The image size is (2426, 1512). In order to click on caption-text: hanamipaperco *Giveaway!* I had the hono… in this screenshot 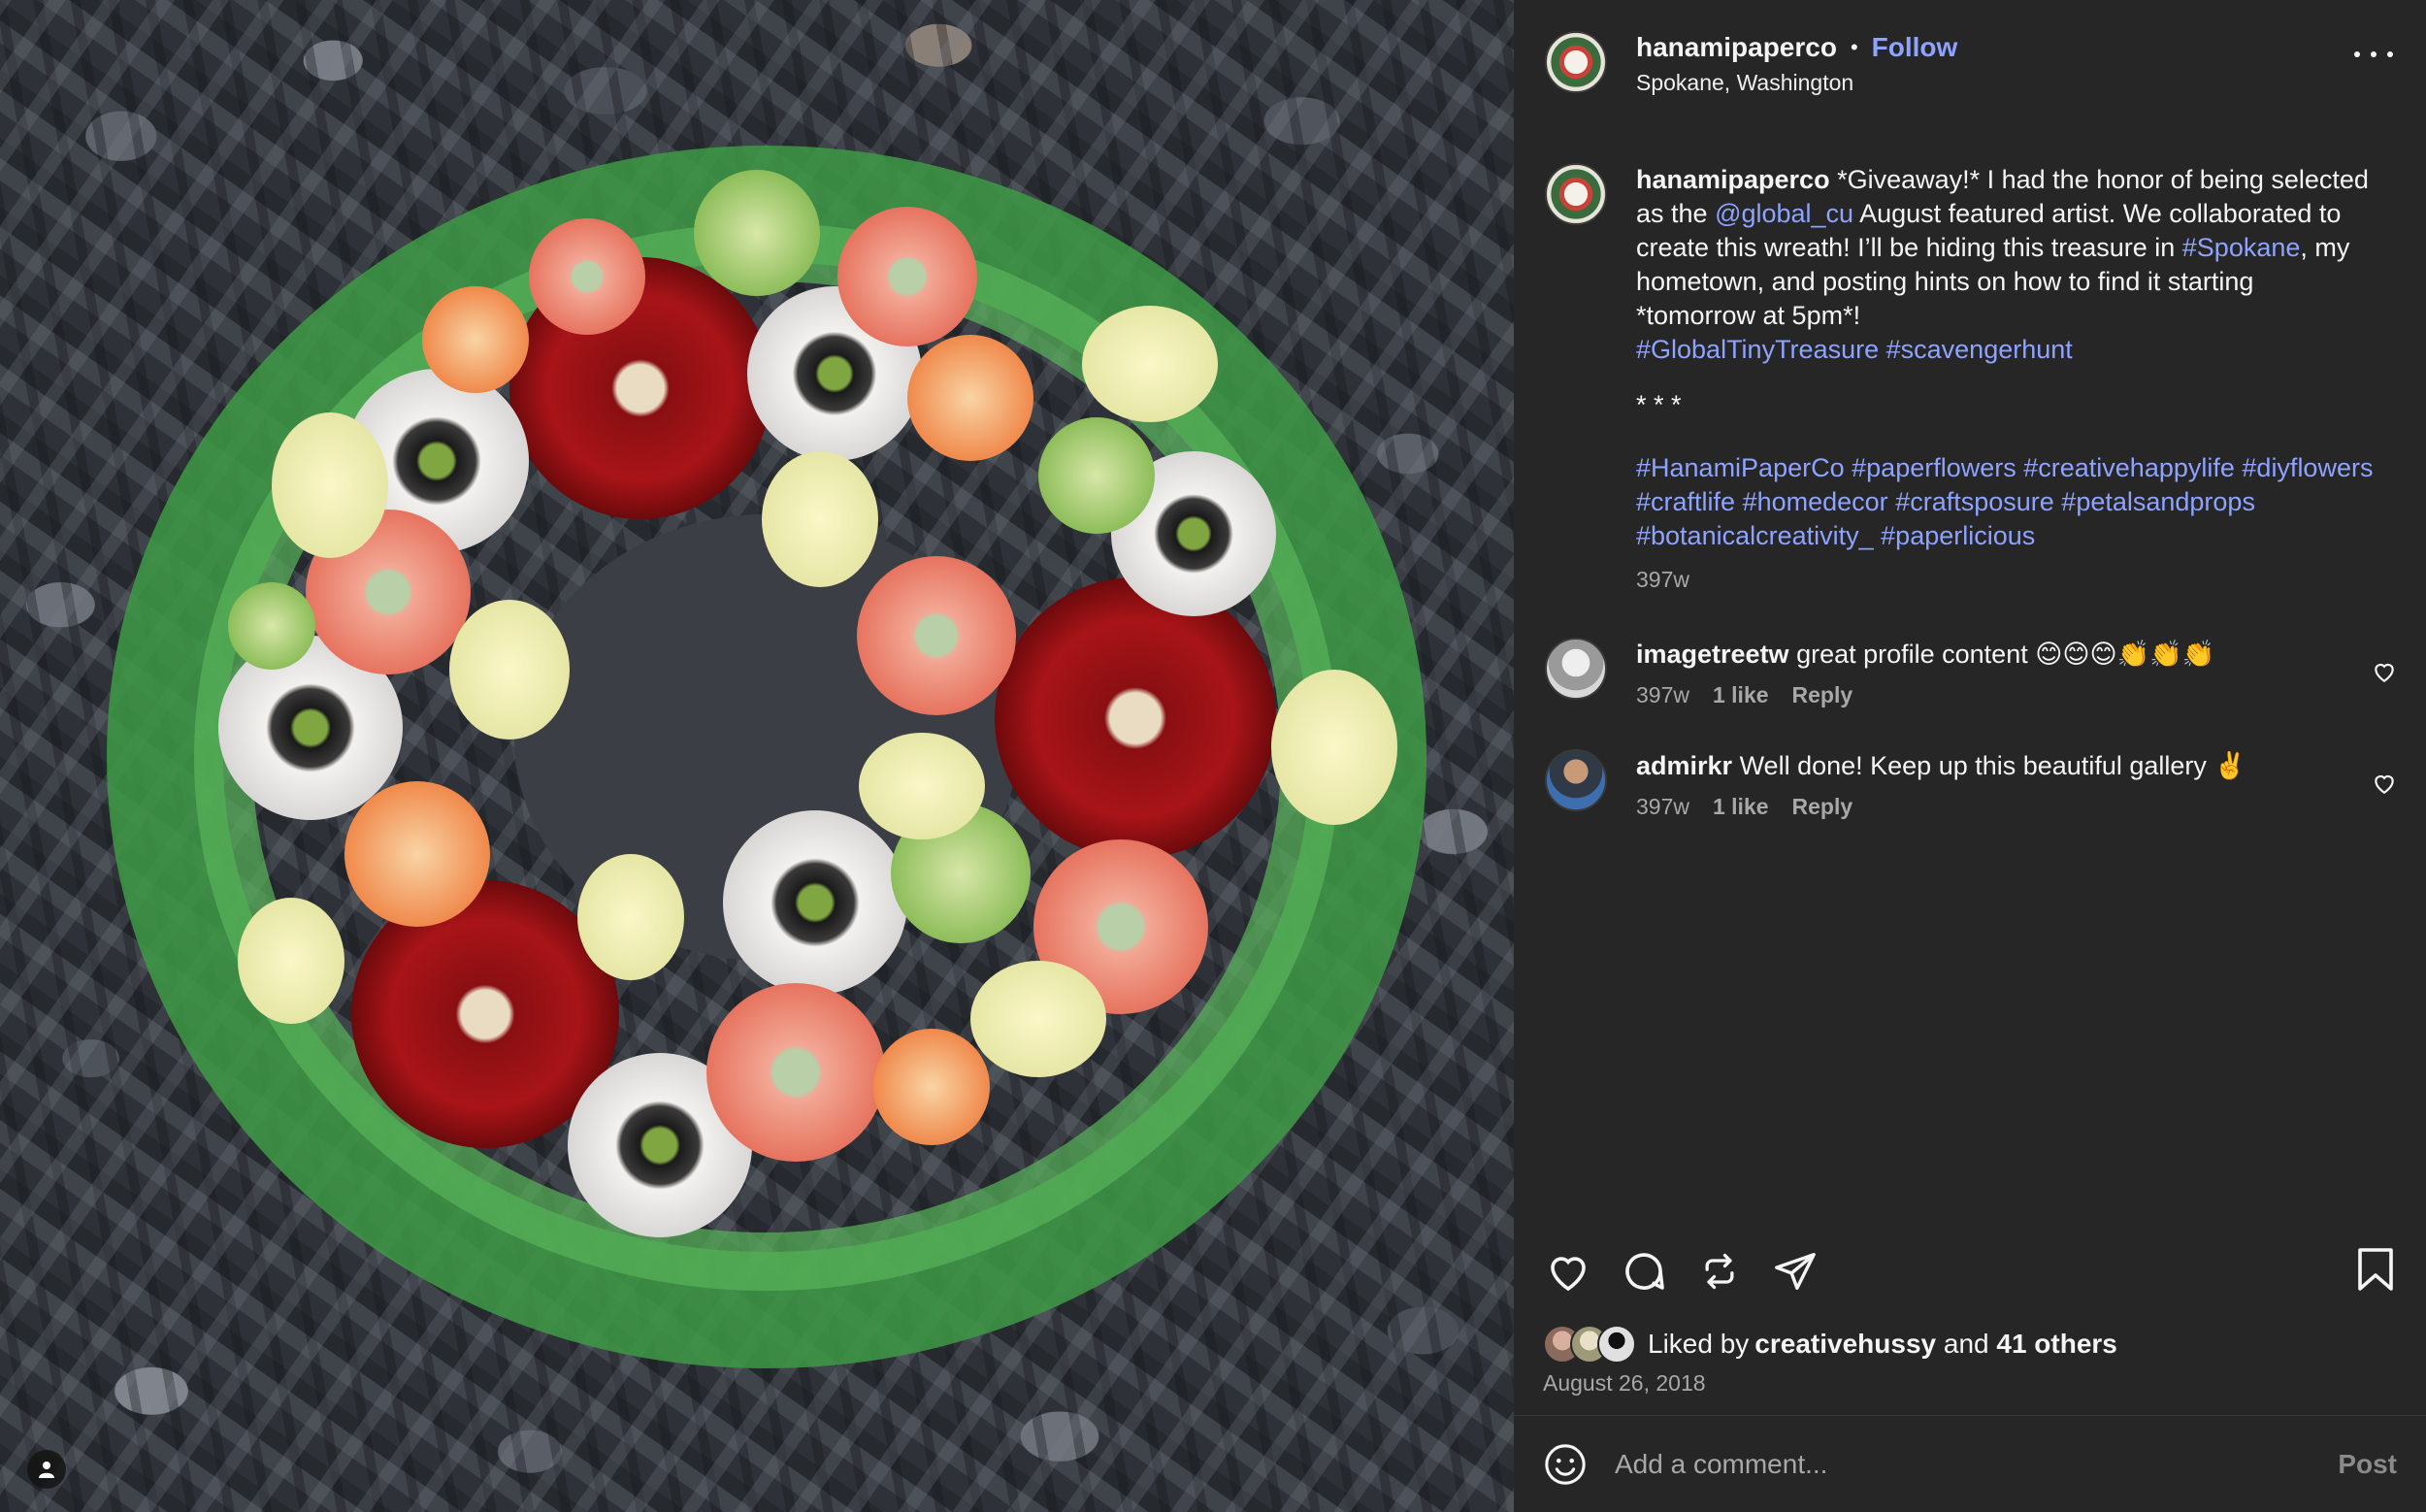, I will do `click(2002, 264)`.